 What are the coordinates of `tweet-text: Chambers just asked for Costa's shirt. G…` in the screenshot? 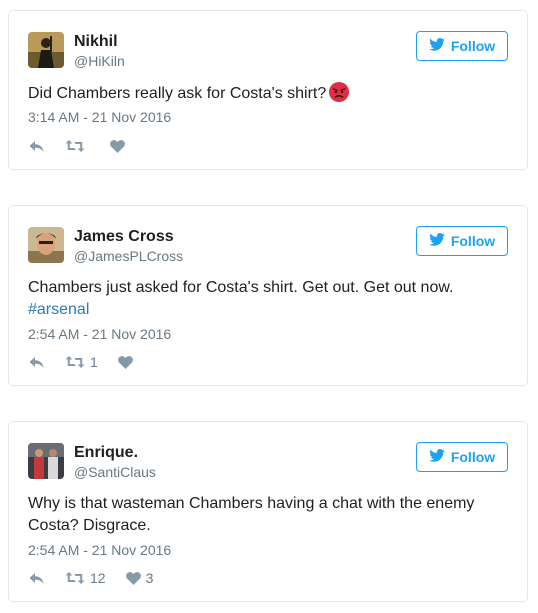 It's located at (263, 299).